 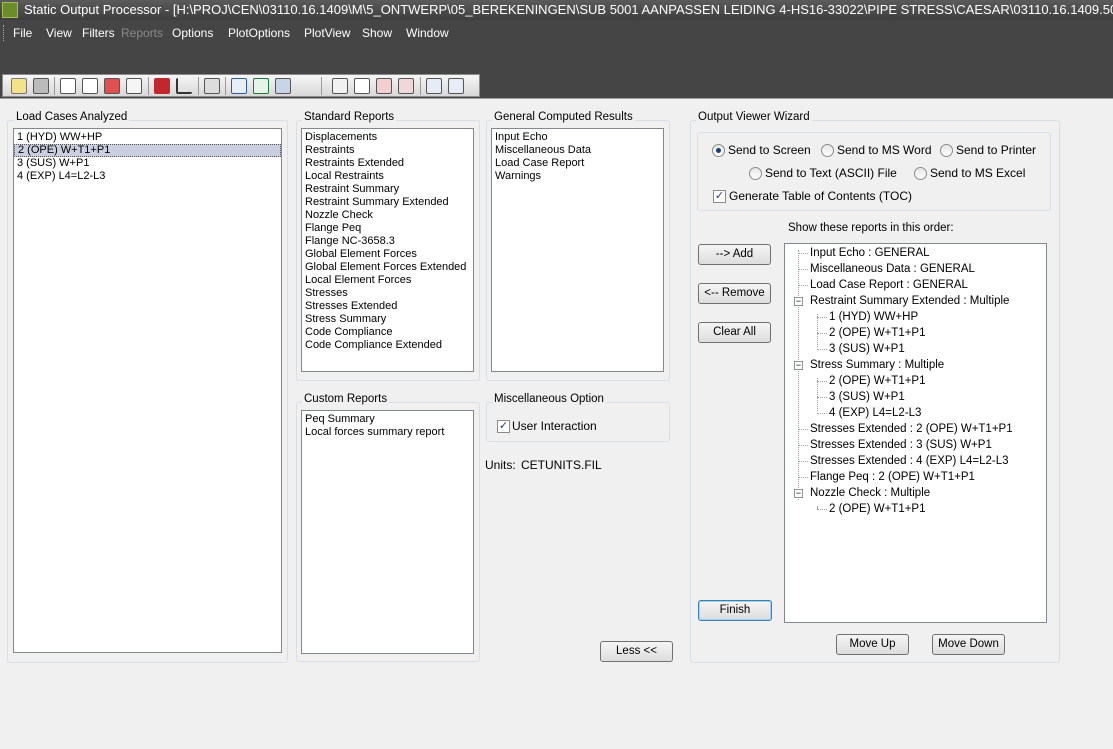 I want to click on list-item: 4 (EXP) L4=L2-L3, so click(x=147, y=176).